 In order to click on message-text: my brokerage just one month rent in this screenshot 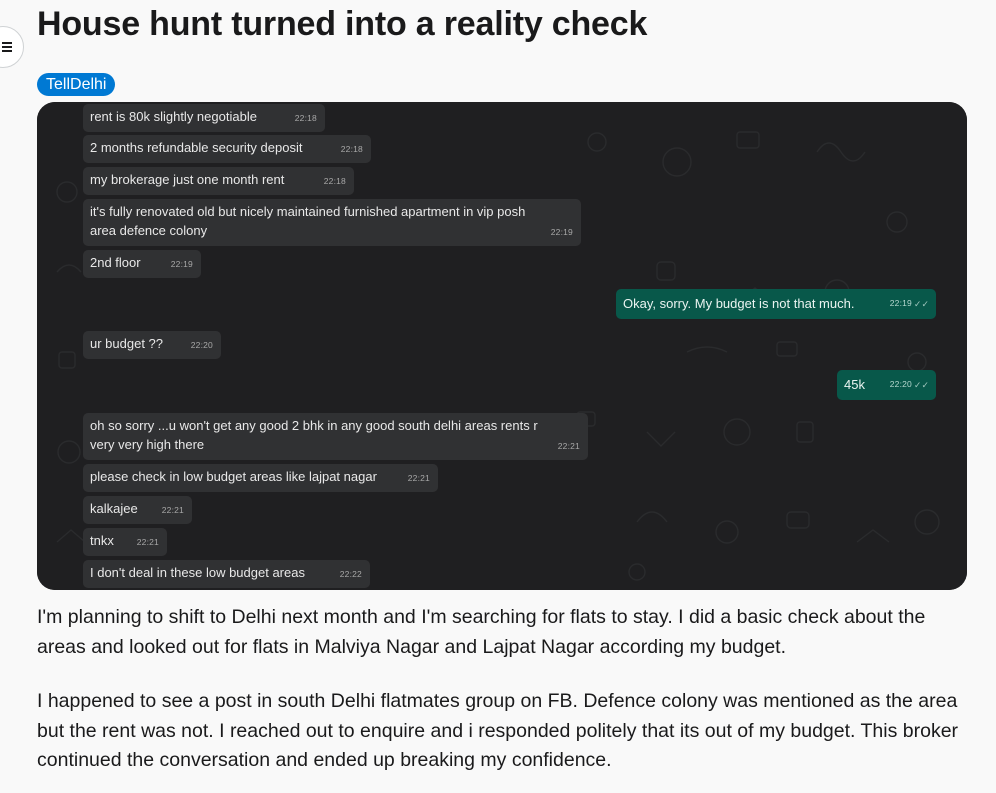, I will do `click(187, 179)`.